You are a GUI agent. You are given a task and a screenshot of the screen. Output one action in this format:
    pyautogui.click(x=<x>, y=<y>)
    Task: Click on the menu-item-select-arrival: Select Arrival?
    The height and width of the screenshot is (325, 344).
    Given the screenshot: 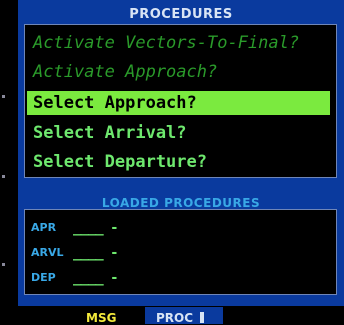 What is the action you would take?
    pyautogui.click(x=110, y=133)
    